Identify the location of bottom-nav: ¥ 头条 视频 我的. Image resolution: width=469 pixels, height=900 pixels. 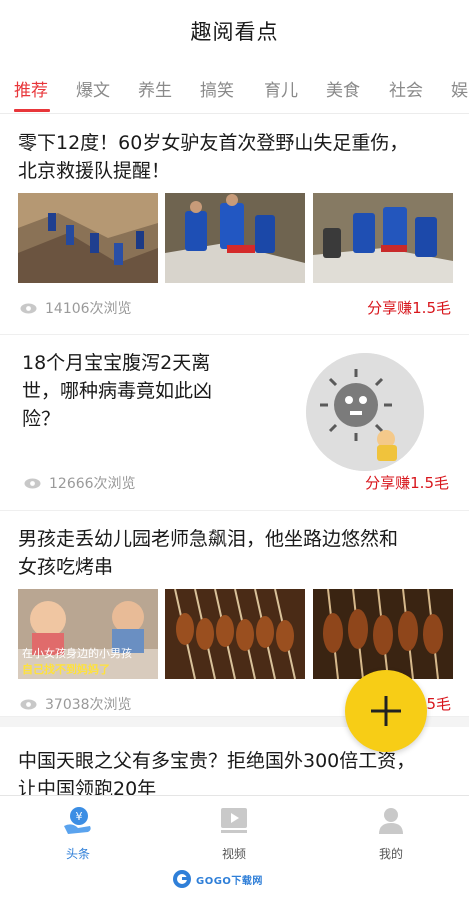
(234, 830).